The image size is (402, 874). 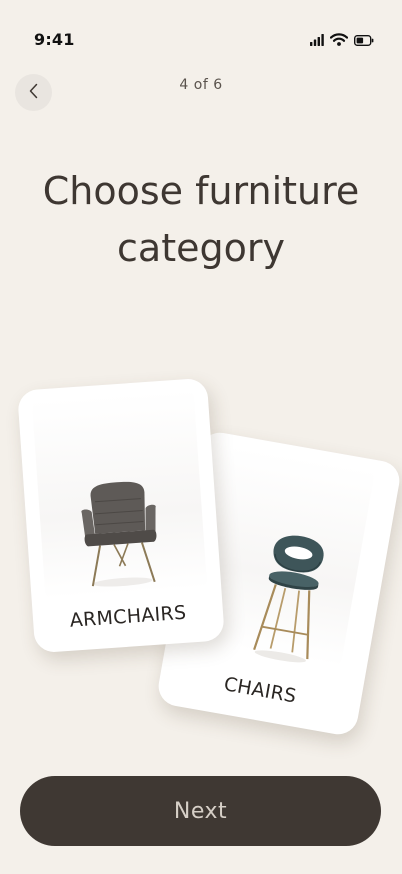 What do you see at coordinates (201, 191) in the screenshot?
I see `page-title-line-1: Choose furniture` at bounding box center [201, 191].